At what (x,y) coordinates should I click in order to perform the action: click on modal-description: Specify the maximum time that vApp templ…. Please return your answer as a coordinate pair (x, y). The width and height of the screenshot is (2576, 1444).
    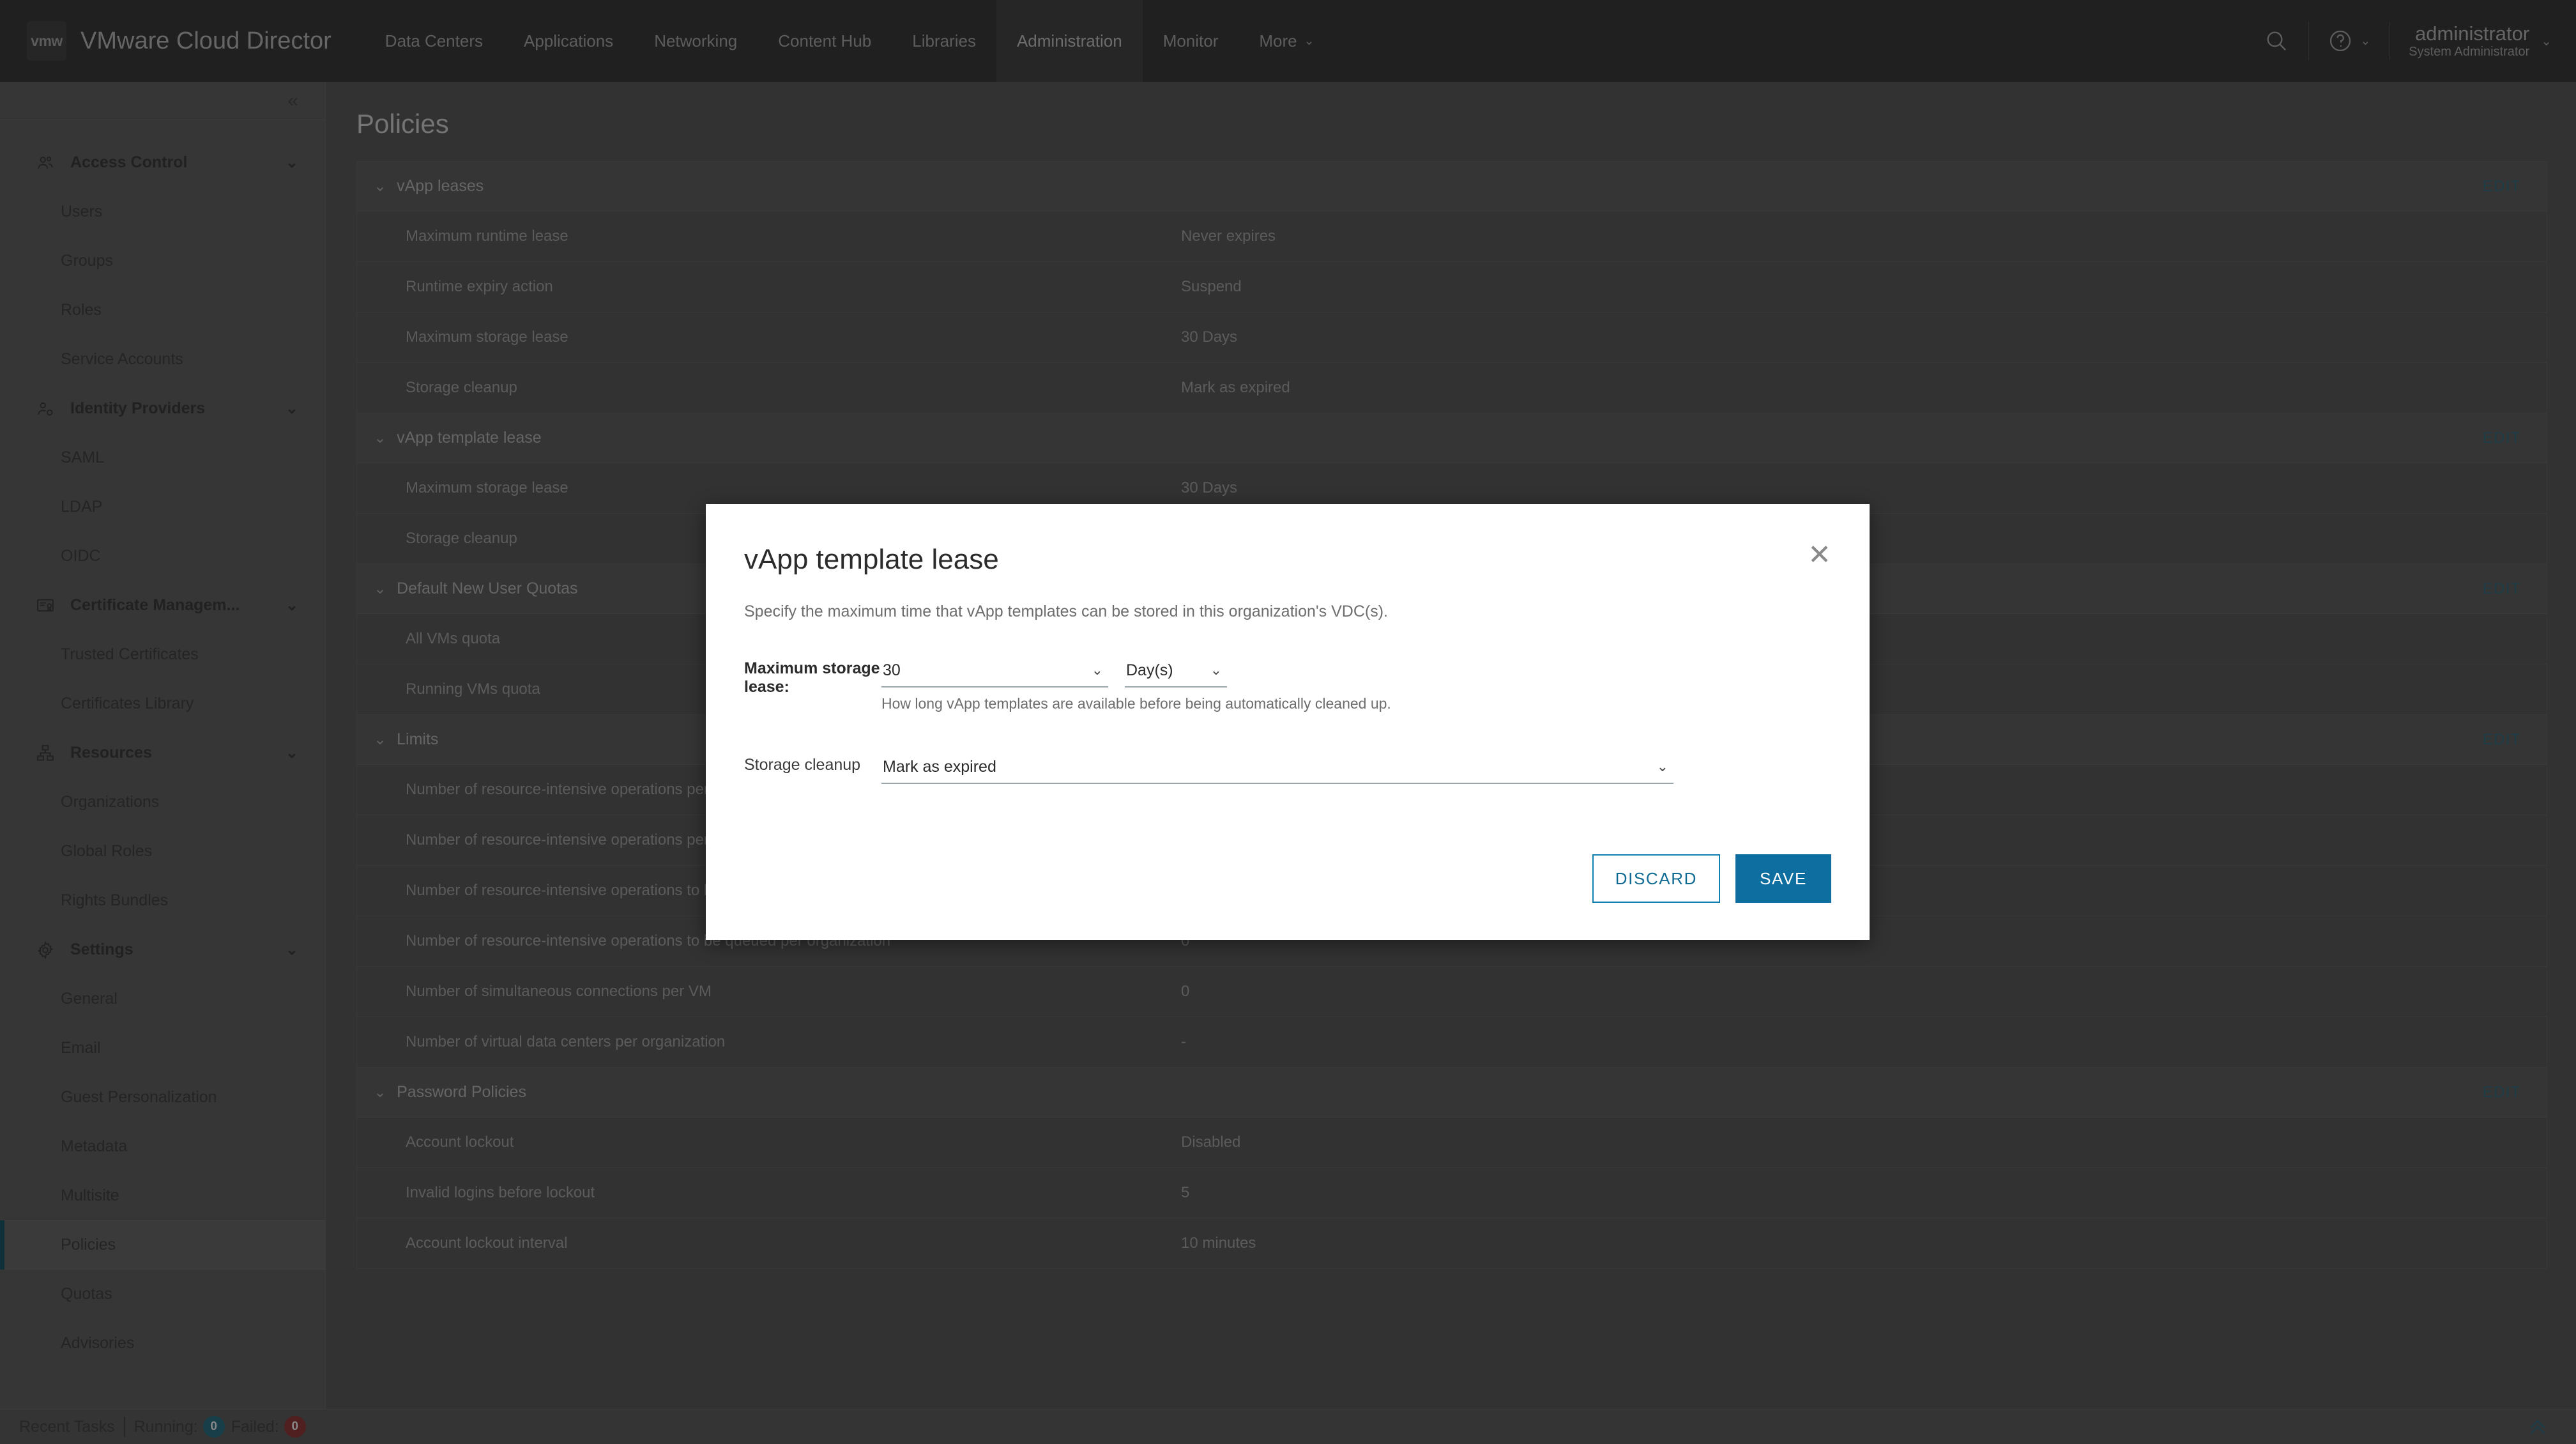
    Looking at the image, I should click on (1066, 611).